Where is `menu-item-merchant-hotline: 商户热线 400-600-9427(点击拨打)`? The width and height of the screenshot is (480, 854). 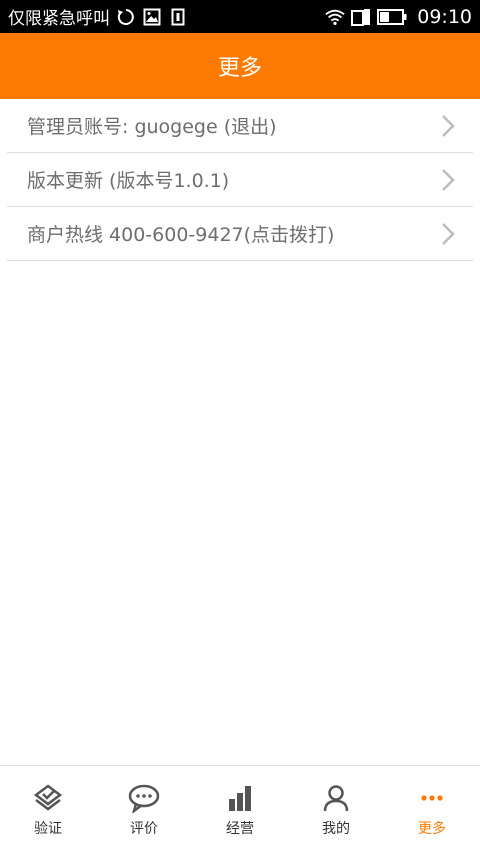
menu-item-merchant-hotline: 商户热线 400-600-9427(点击拨打) is located at coordinates (240, 234).